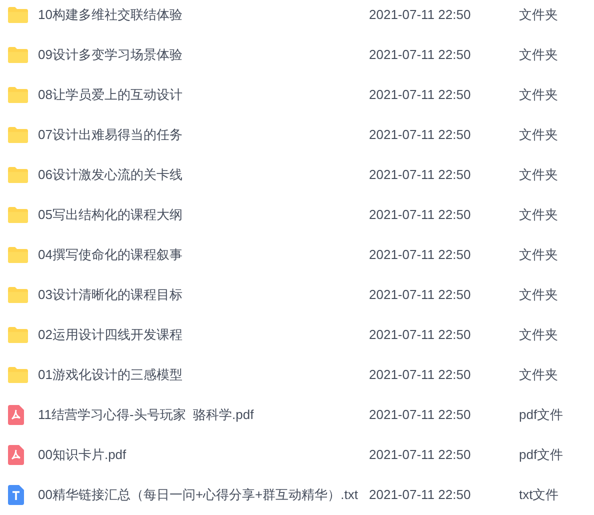 The width and height of the screenshot is (594, 515). I want to click on file-name: 10构建多维社交联结体验, so click(203, 15).